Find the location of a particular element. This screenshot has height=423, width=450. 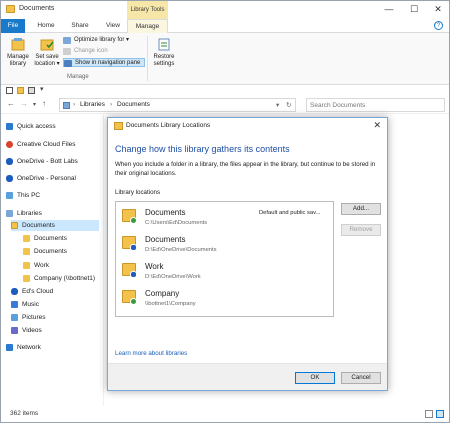

optimize-library-menu: Optimize library for ▾ is located at coordinates (103, 40).